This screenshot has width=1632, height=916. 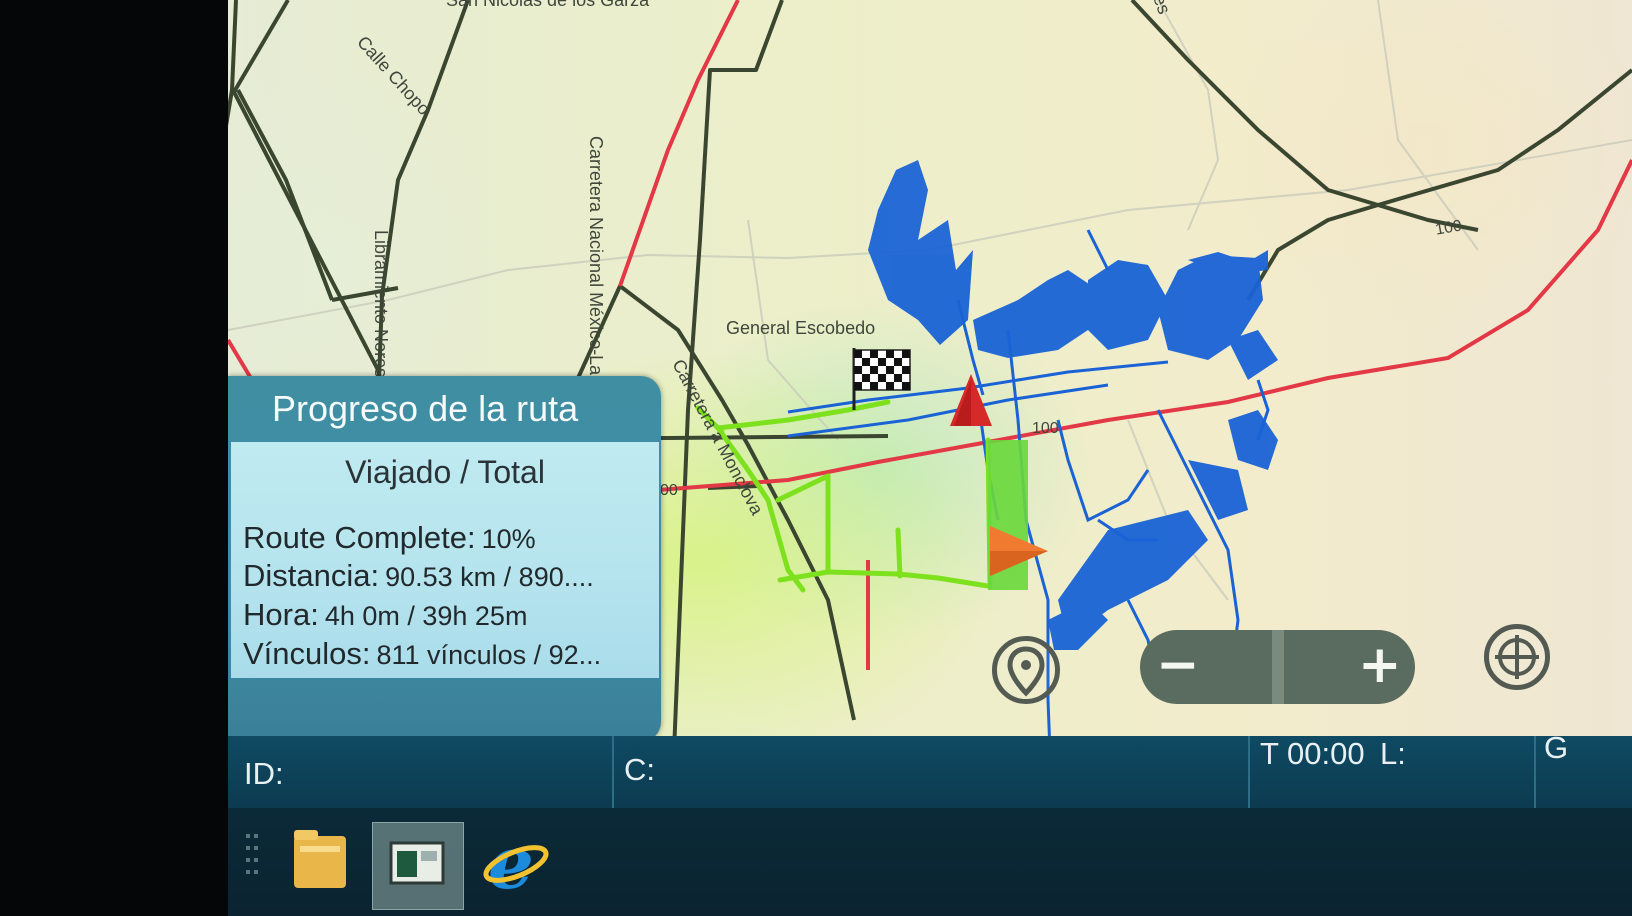 I want to click on zoom-out-button: −, so click(x=1206, y=667).